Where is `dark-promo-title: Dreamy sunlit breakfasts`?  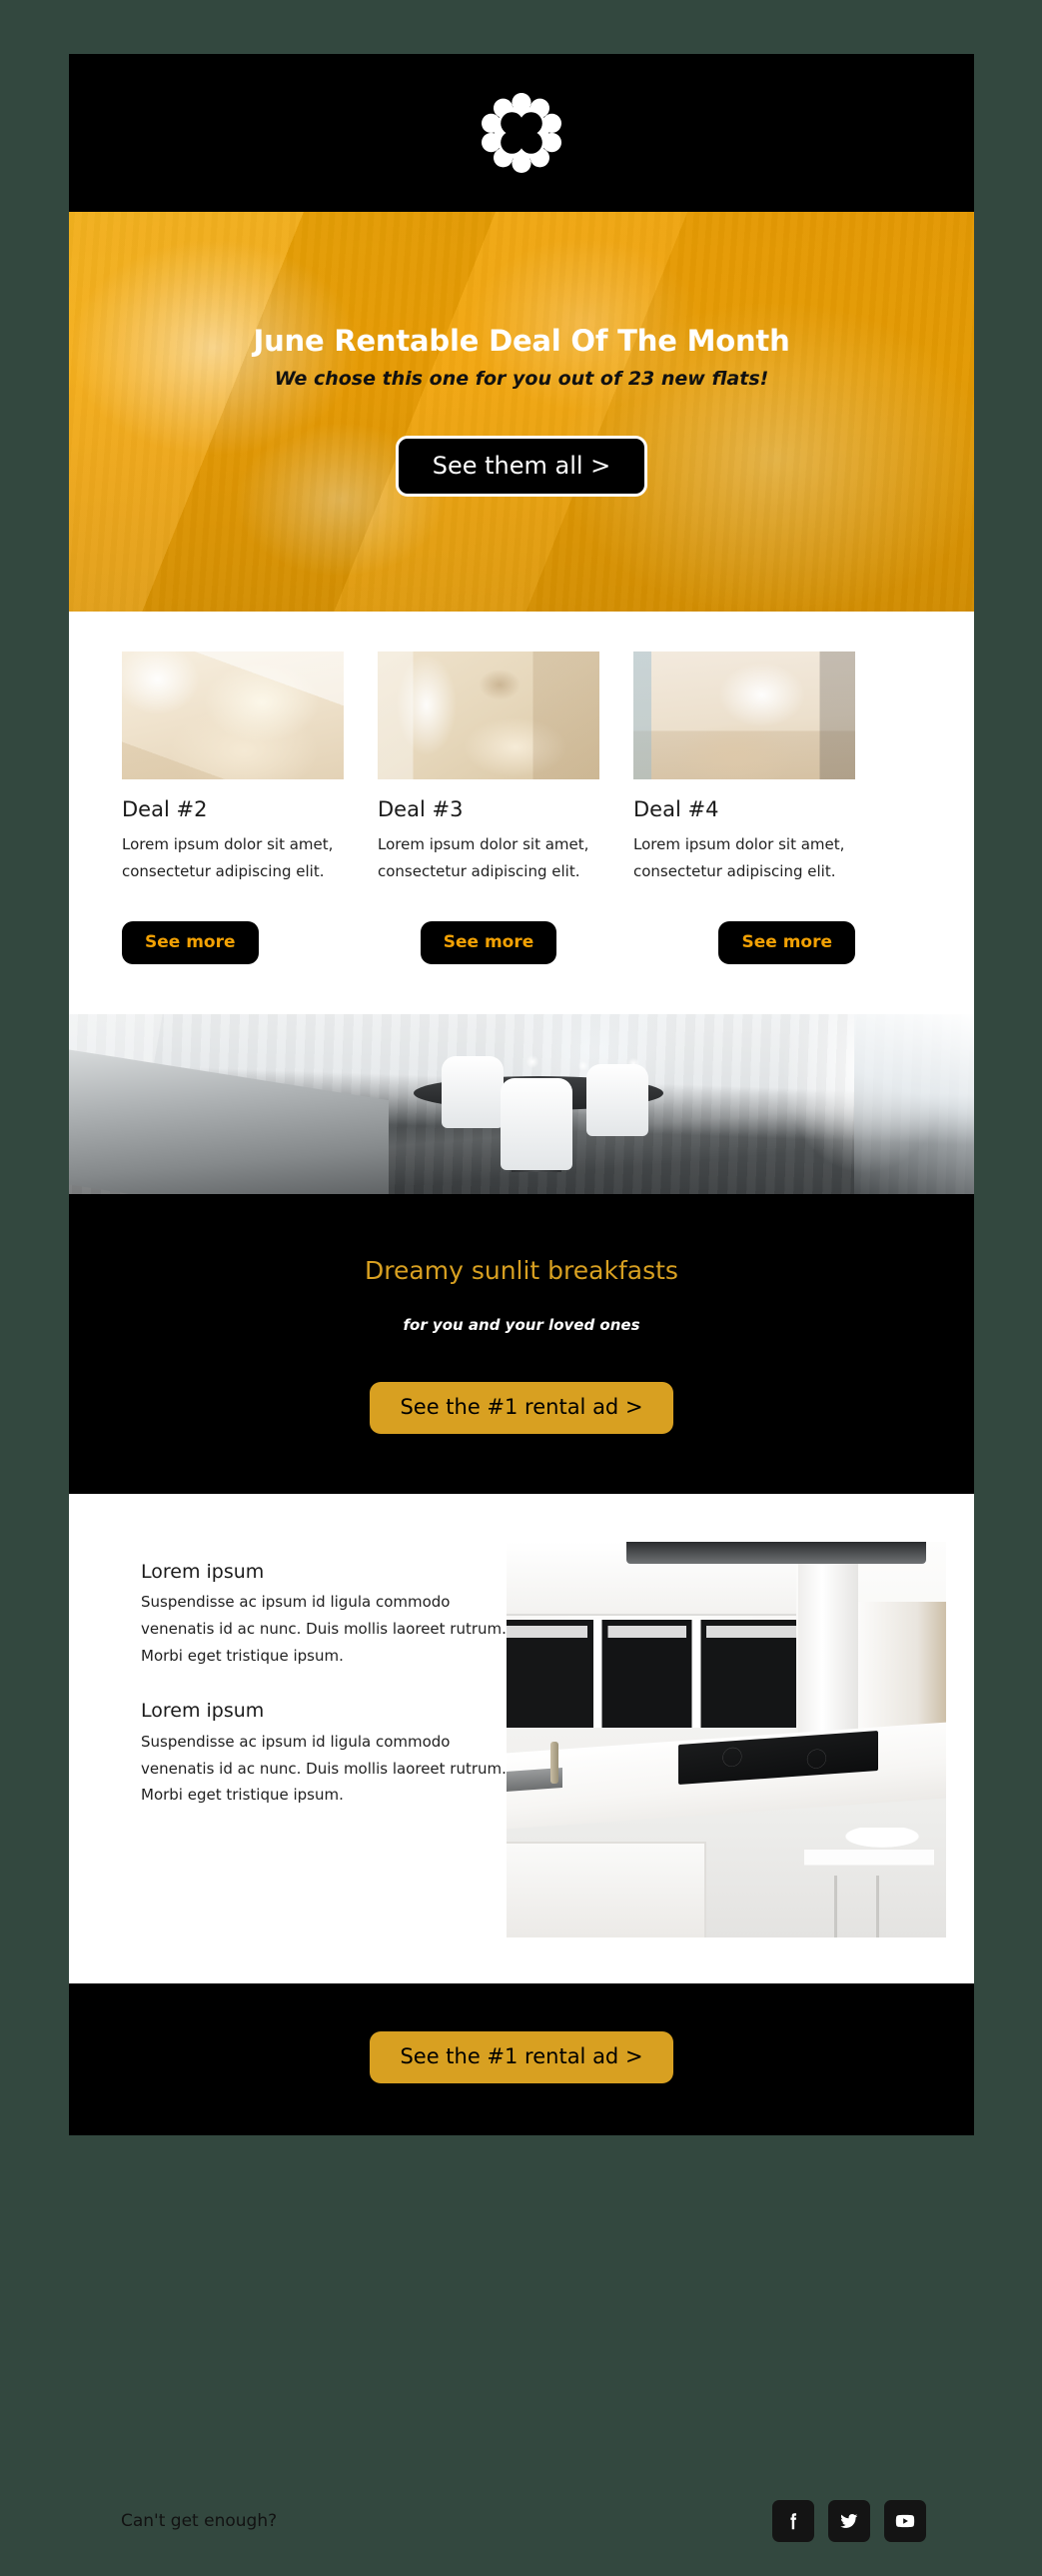 dark-promo-title: Dreamy sunlit breakfasts is located at coordinates (521, 1270).